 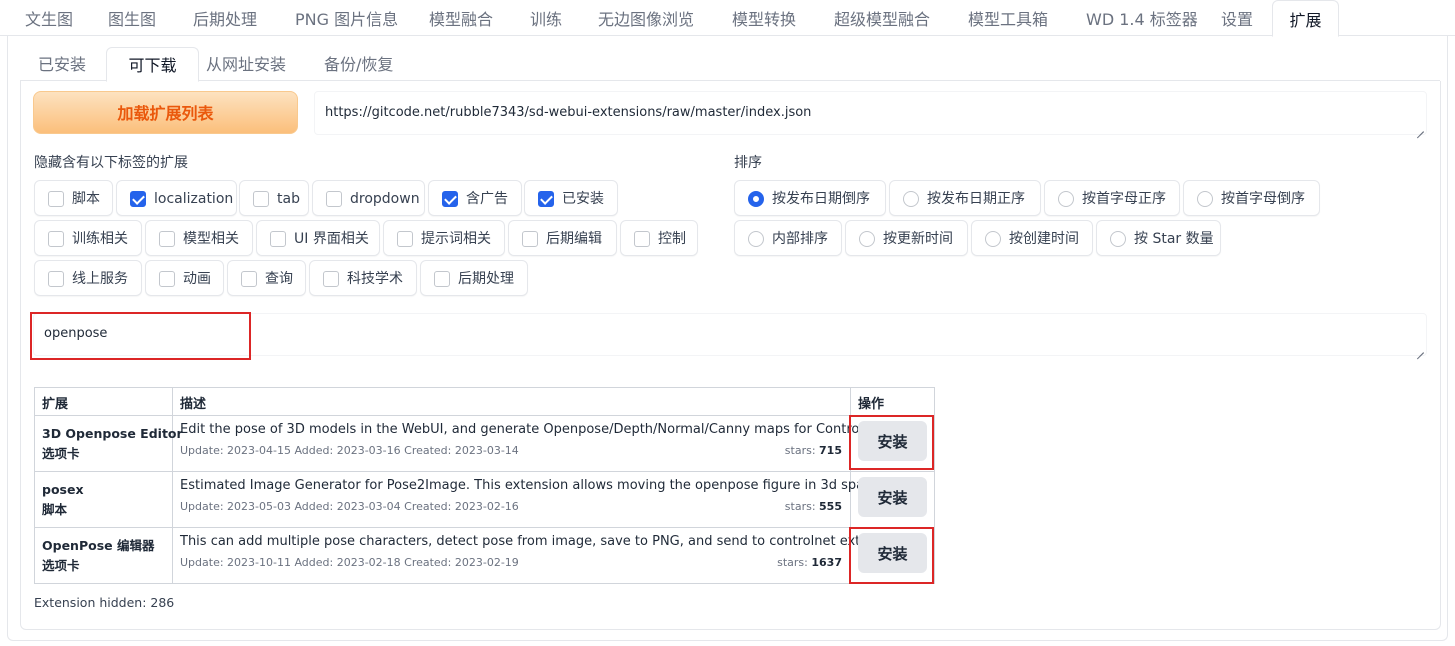 I want to click on tab-extensions: 扩展, so click(x=1305, y=18).